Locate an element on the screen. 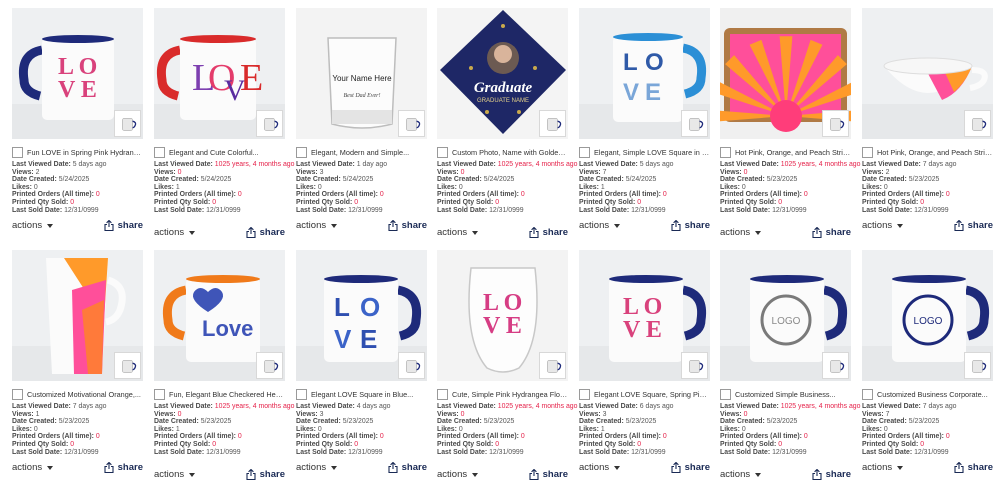 Image resolution: width=998 pixels, height=487 pixels. caret-down-icon is located at coordinates (192, 474).